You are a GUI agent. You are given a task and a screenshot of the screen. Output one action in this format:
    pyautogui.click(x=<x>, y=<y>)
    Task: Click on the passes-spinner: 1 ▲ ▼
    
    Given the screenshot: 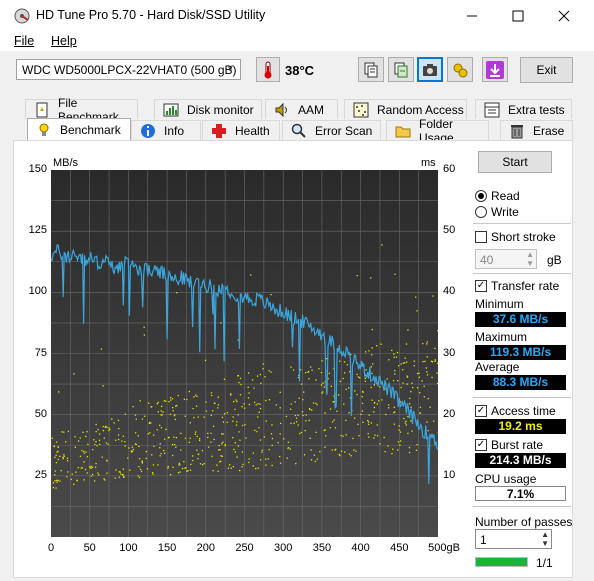 What is the action you would take?
    pyautogui.click(x=513, y=539)
    